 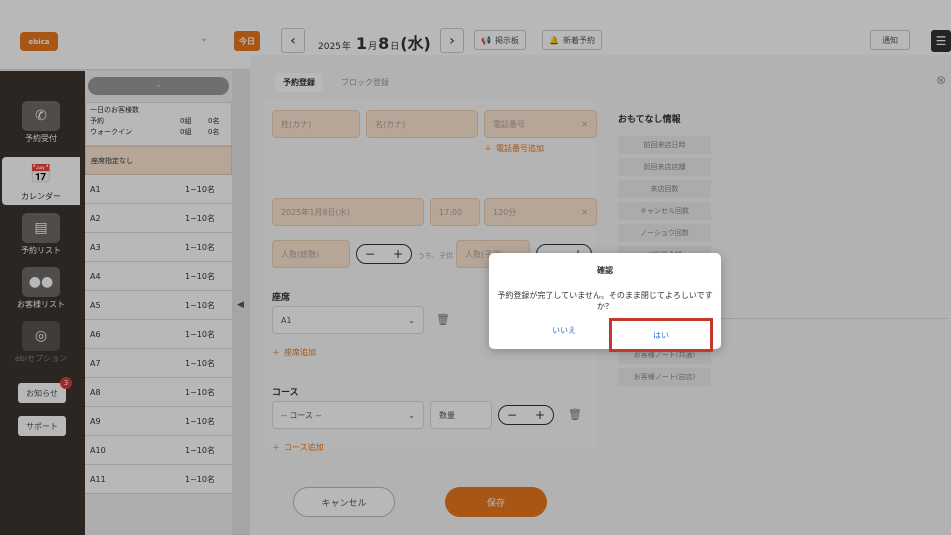 I want to click on yes-button: はい, so click(x=661, y=335).